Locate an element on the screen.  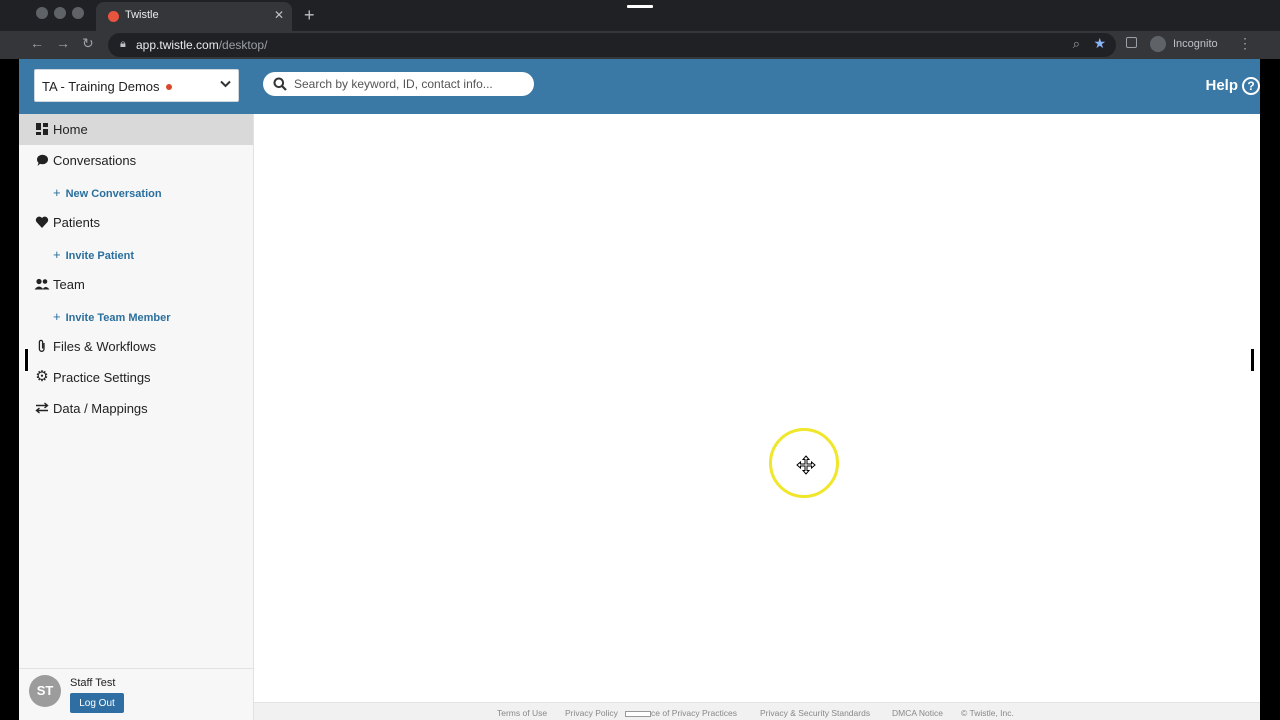
heart-icon is located at coordinates (42, 222).